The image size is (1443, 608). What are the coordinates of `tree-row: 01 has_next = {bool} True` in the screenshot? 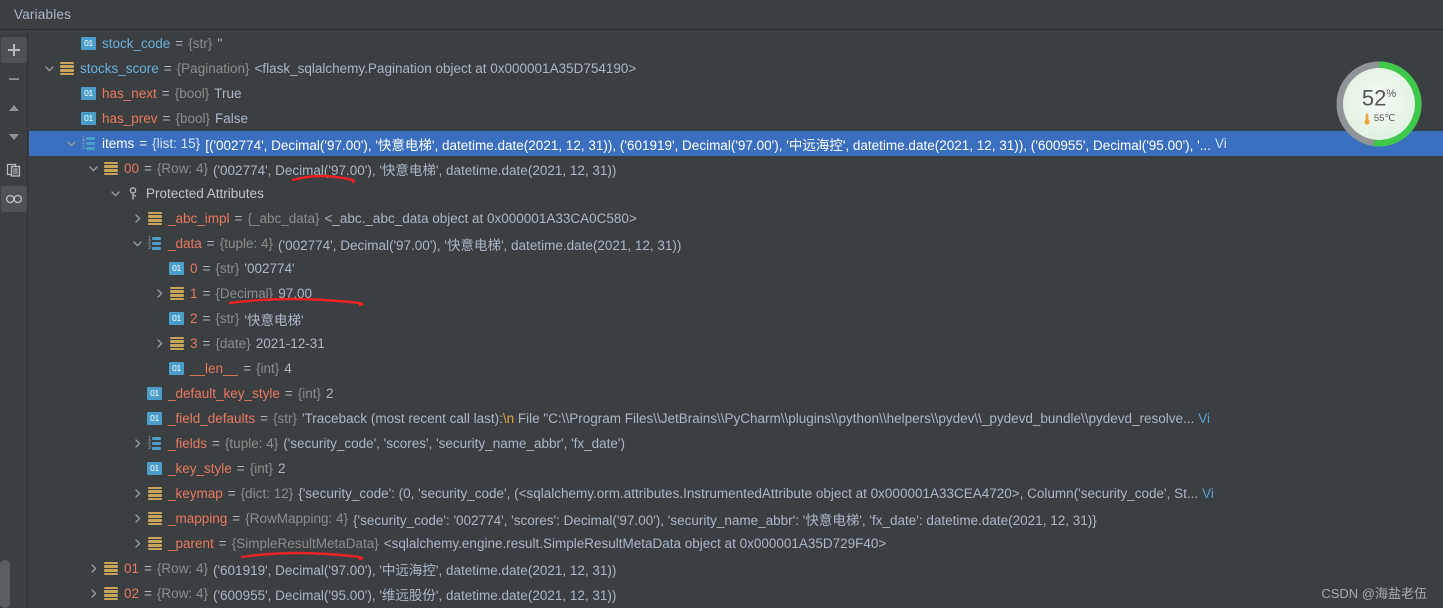 It's located at (736, 93).